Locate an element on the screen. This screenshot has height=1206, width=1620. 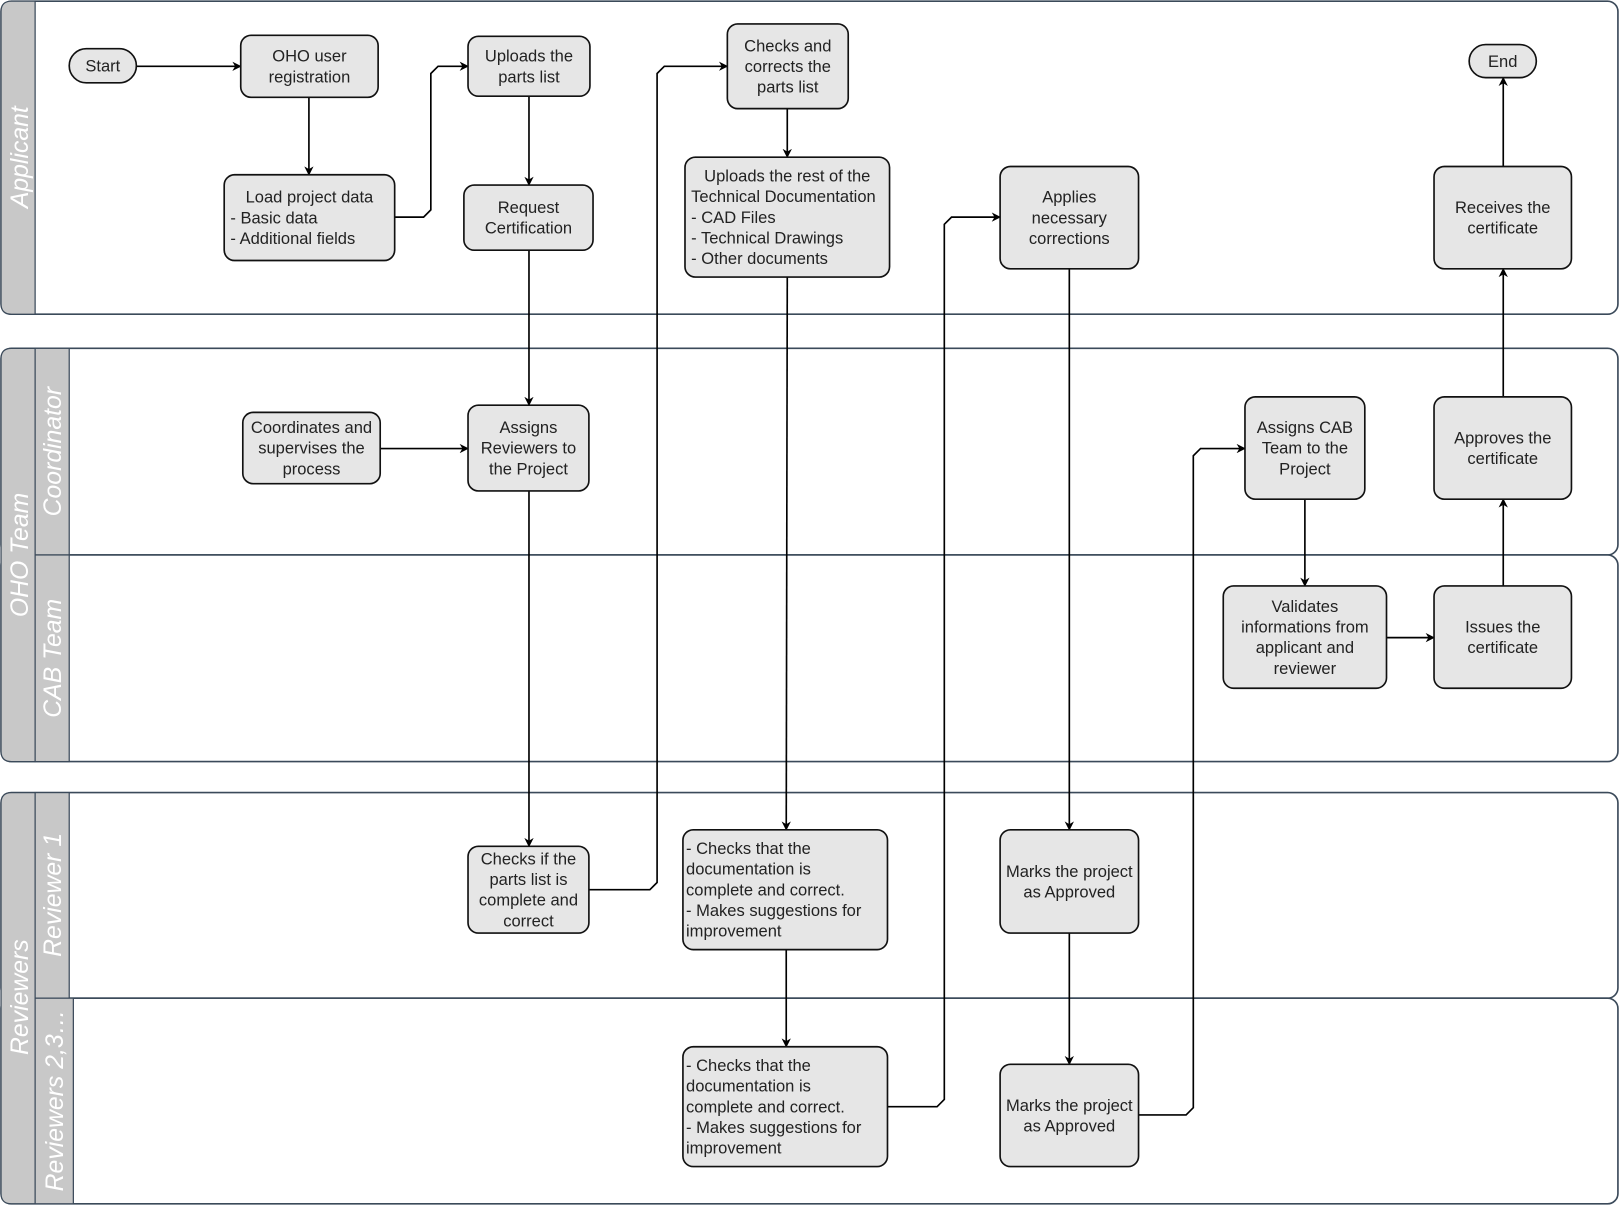
node-text-line: End is located at coordinates (1502, 61).